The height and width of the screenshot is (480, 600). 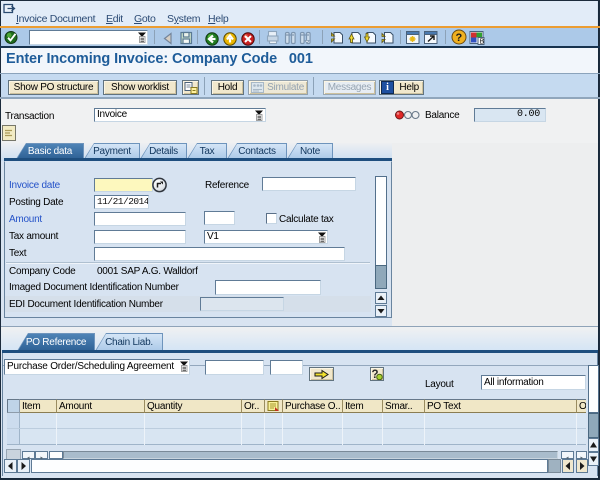 What do you see at coordinates (482, 42) in the screenshot?
I see `svg-text: B` at bounding box center [482, 42].